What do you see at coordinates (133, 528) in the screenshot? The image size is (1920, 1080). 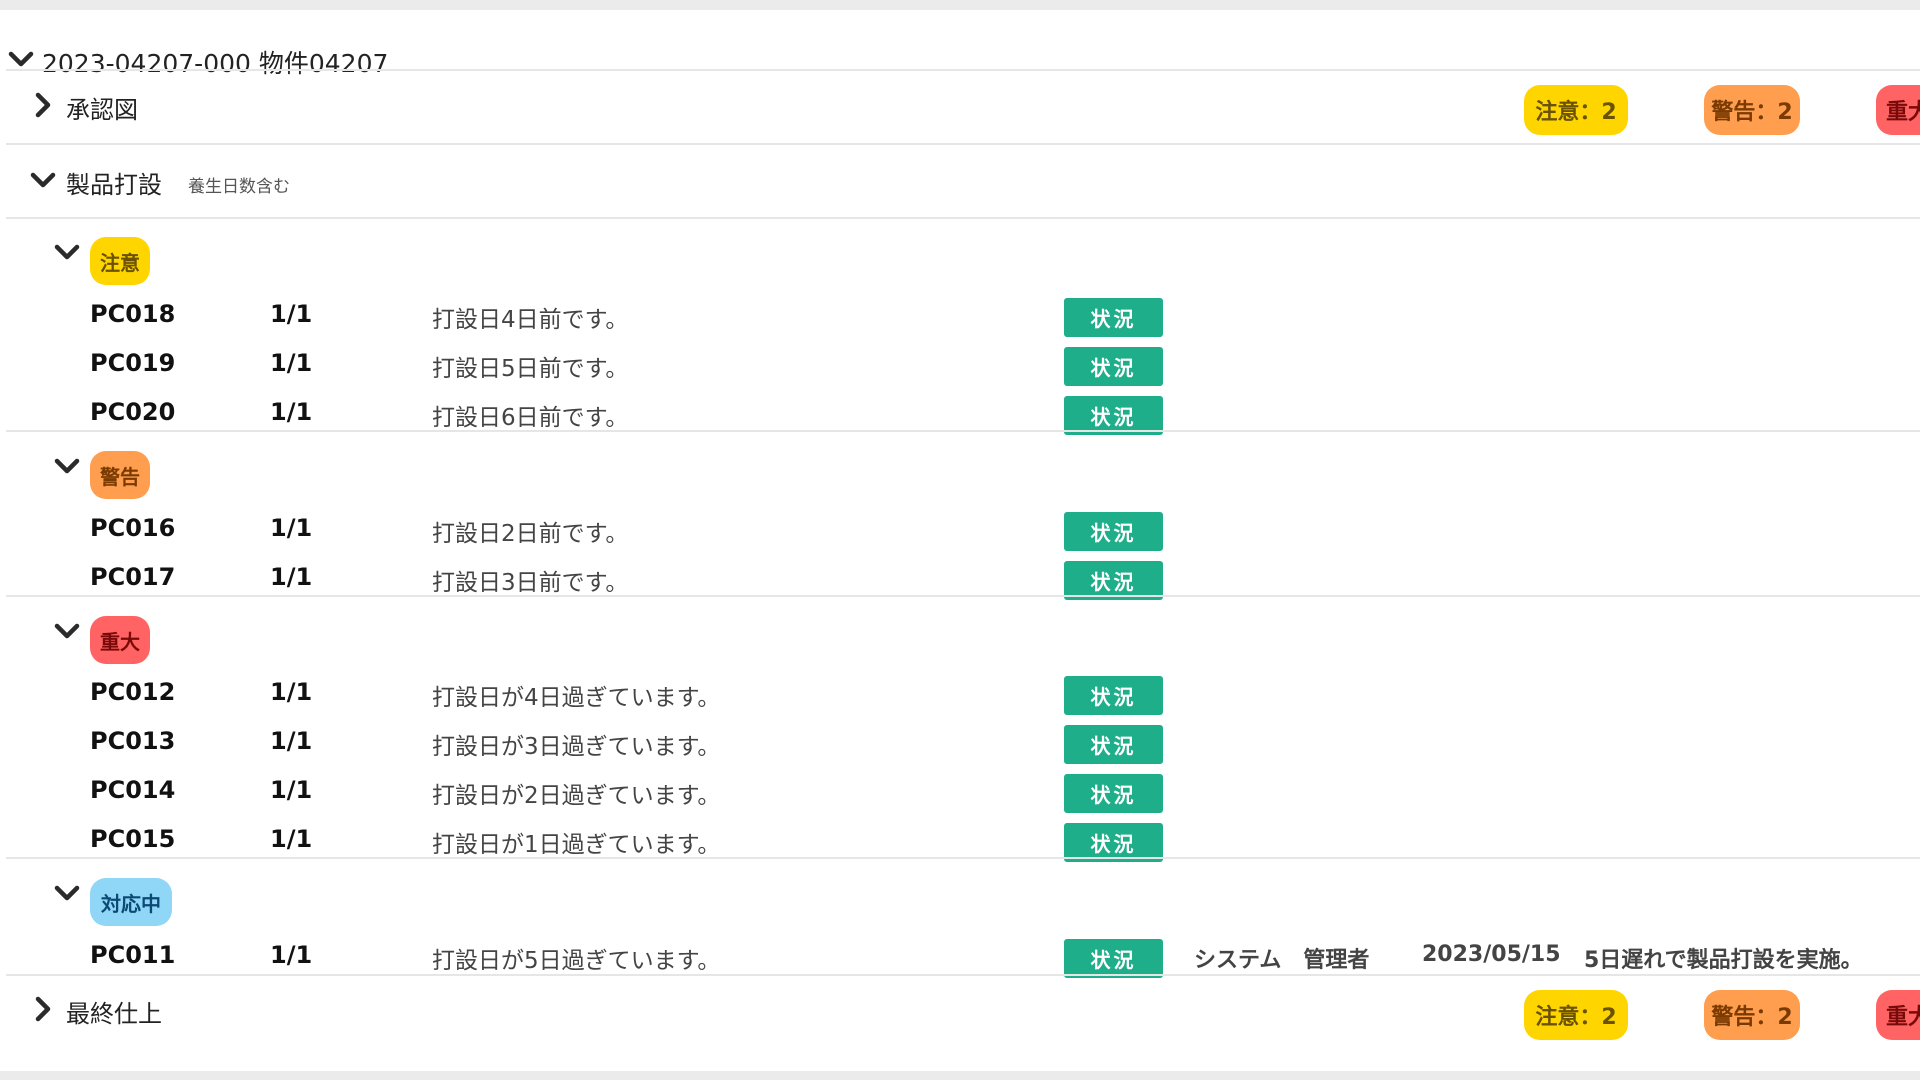 I see `row-code: PC016` at bounding box center [133, 528].